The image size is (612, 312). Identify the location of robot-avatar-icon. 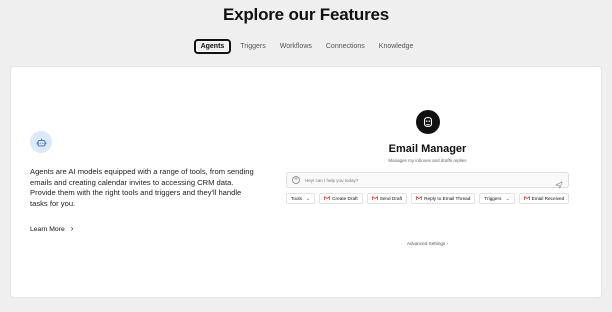
(428, 122).